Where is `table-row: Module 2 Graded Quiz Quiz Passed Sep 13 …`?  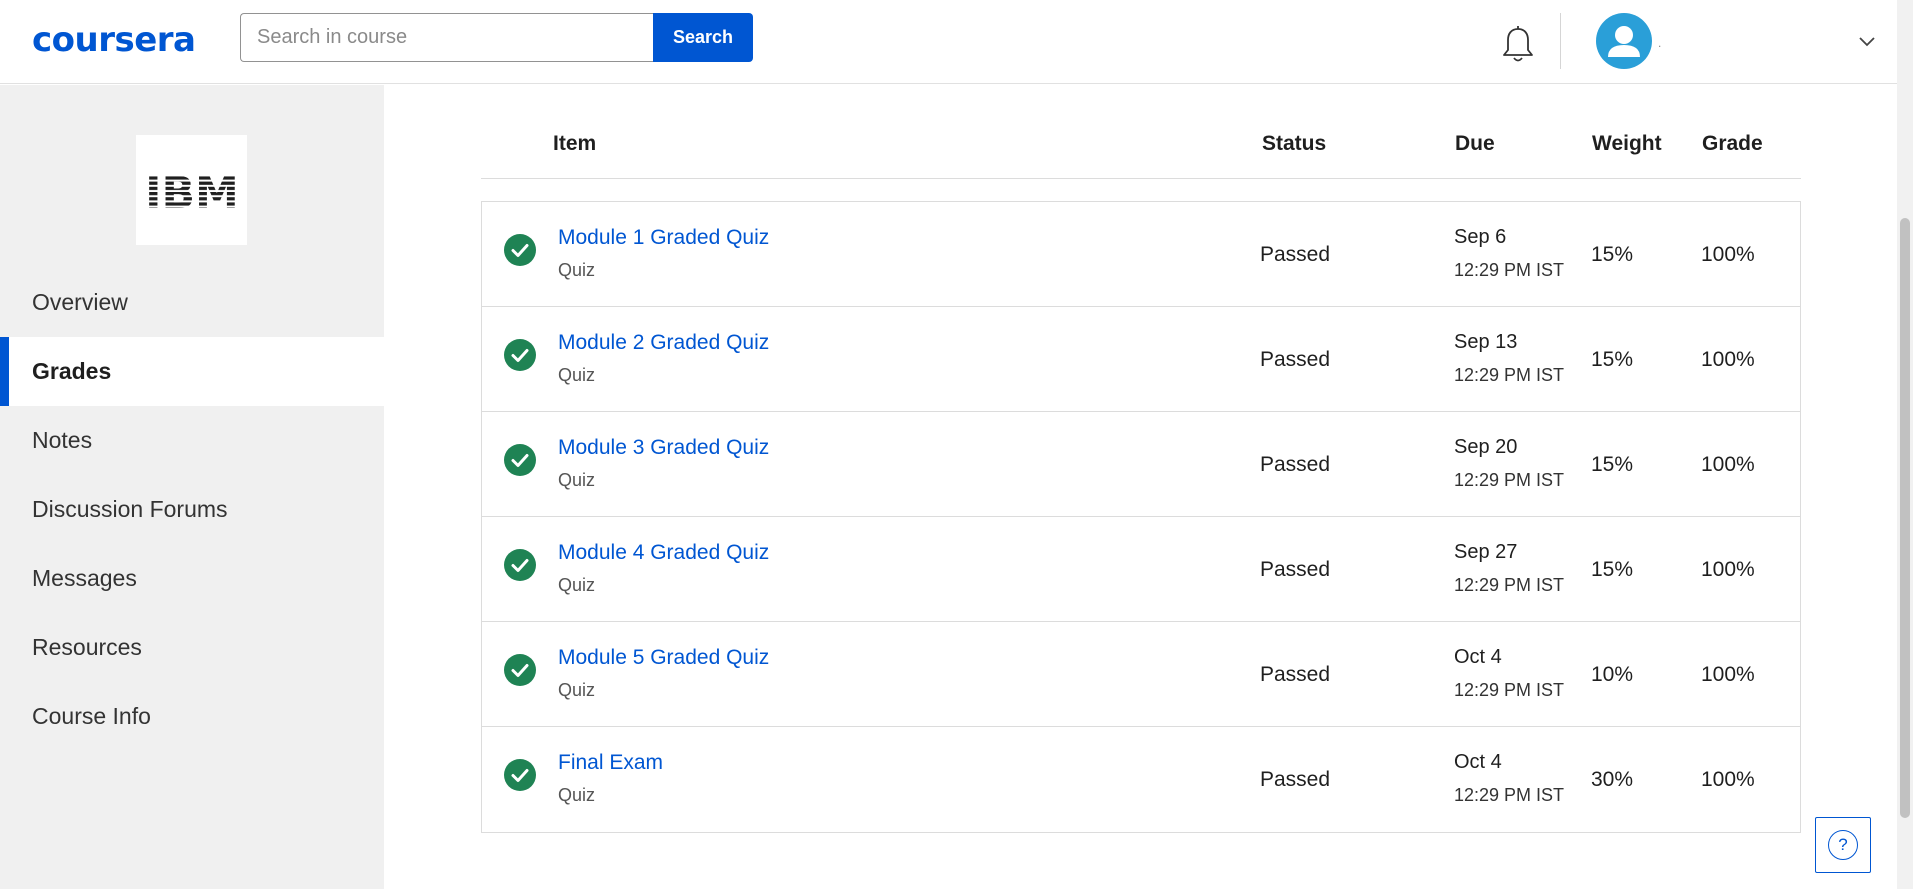 table-row: Module 2 Graded Quiz Quiz Passed Sep 13 … is located at coordinates (1141, 359).